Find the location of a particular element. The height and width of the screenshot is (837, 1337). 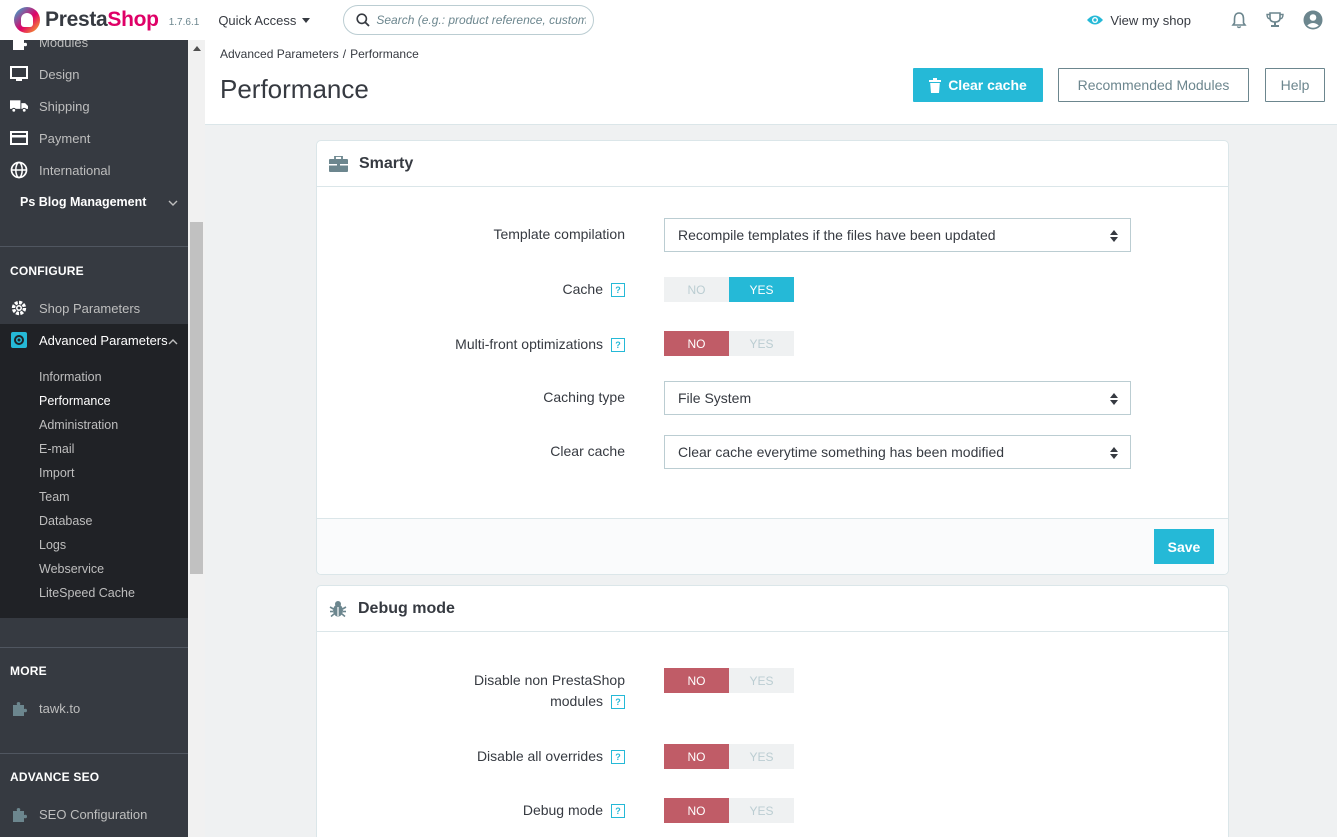

breadcrumb-parent-link: Advanced Parameters is located at coordinates (279, 54).